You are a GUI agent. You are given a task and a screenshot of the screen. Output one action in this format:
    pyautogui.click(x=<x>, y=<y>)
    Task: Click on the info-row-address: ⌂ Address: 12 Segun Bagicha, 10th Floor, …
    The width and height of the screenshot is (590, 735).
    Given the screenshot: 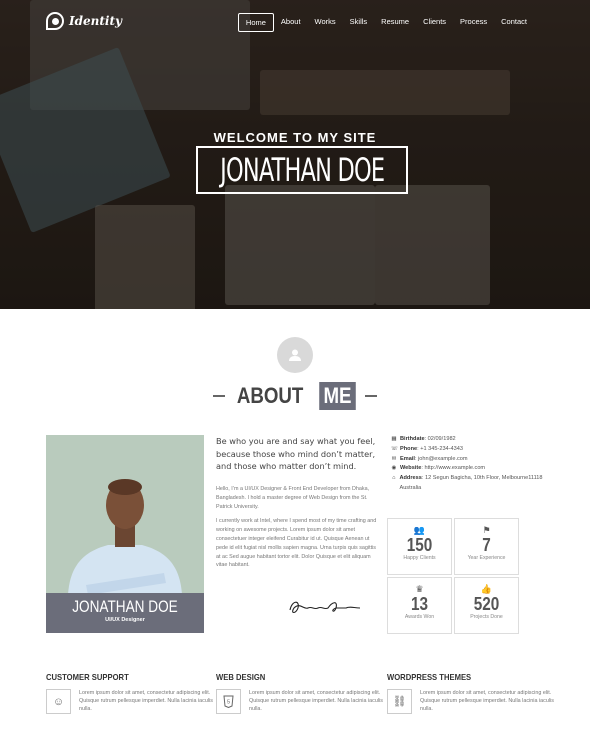 What is the action you would take?
    pyautogui.click(x=471, y=484)
    